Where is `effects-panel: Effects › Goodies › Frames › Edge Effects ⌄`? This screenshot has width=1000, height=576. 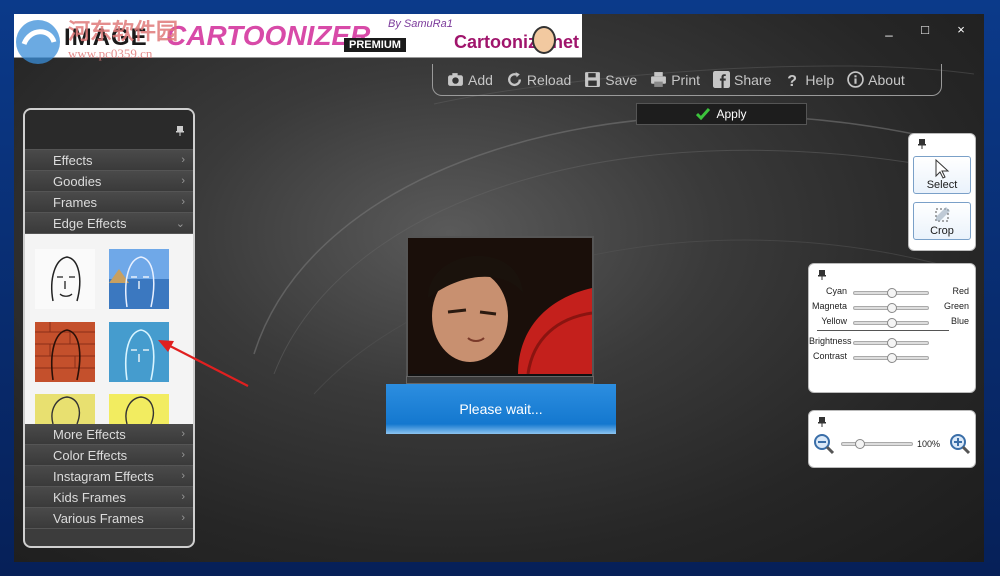
effects-panel: Effects › Goodies › Frames › Edge Effects ⌄ is located at coordinates (109, 328).